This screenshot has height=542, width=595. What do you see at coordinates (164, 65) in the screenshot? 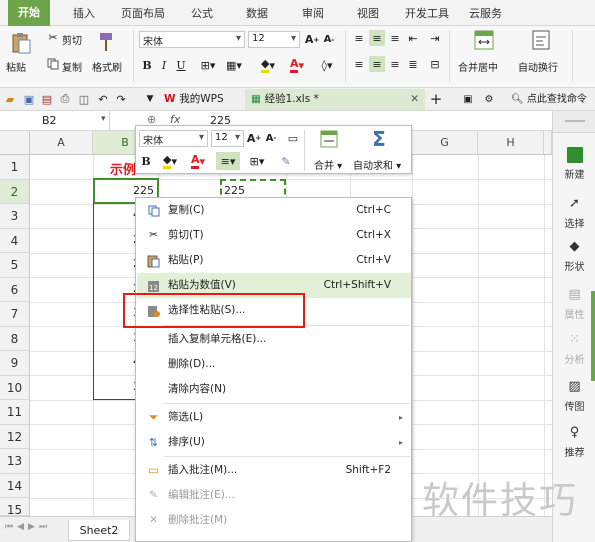
I see `italic-icon: I` at bounding box center [164, 65].